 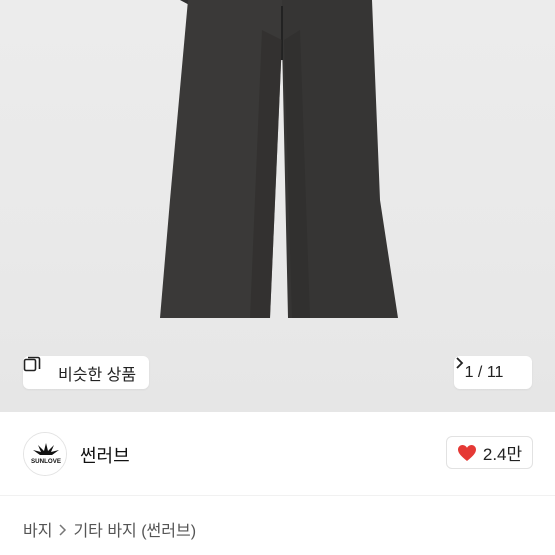 I want to click on sunlove-logo: SUNLOVE, so click(x=45, y=454).